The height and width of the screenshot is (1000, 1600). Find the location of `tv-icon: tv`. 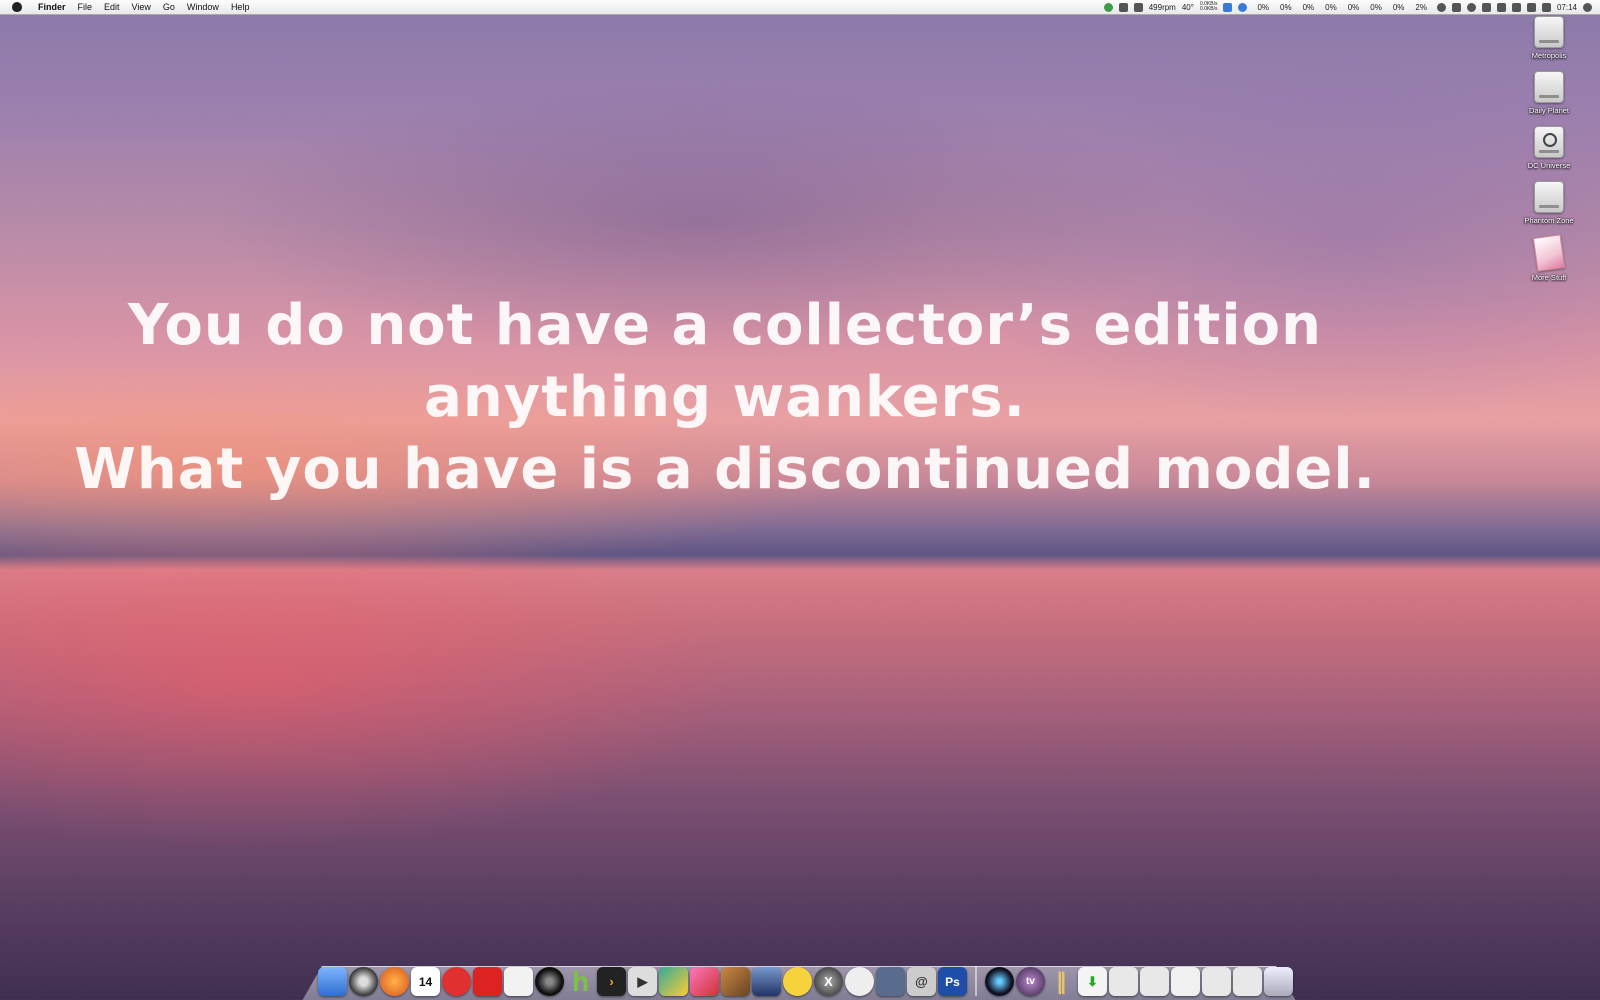

tv-icon: tv is located at coordinates (1030, 981).